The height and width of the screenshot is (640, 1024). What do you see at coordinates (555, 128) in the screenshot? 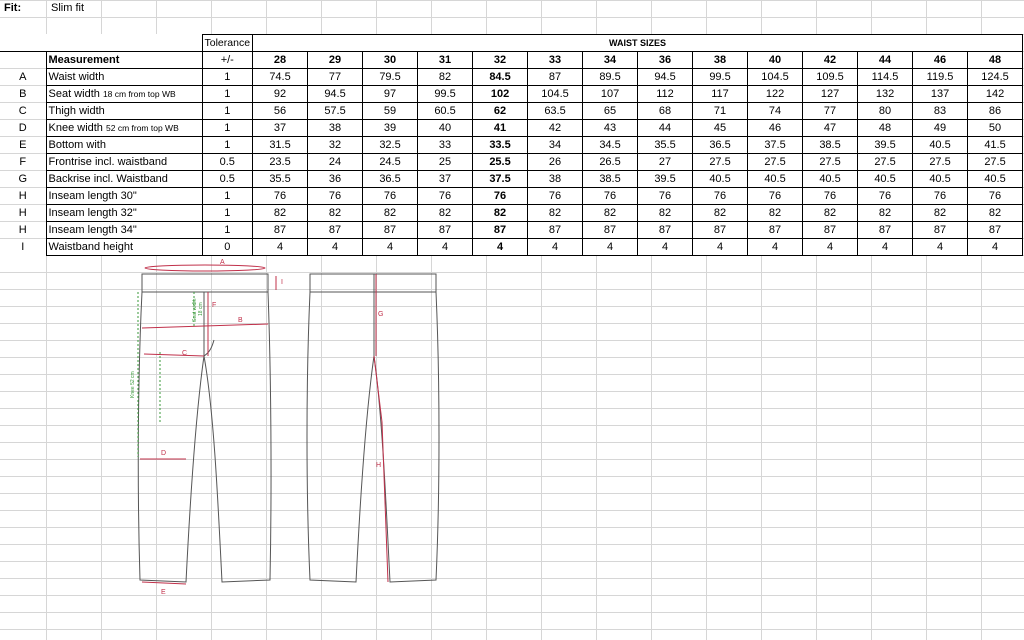
I see `size-value: 42` at bounding box center [555, 128].